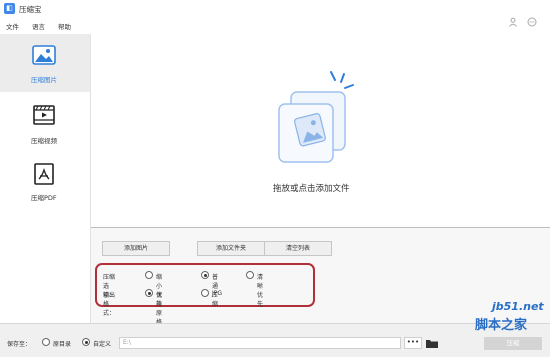 The width and height of the screenshot is (550, 357). What do you see at coordinates (44, 56) in the screenshot?
I see `image-icon` at bounding box center [44, 56].